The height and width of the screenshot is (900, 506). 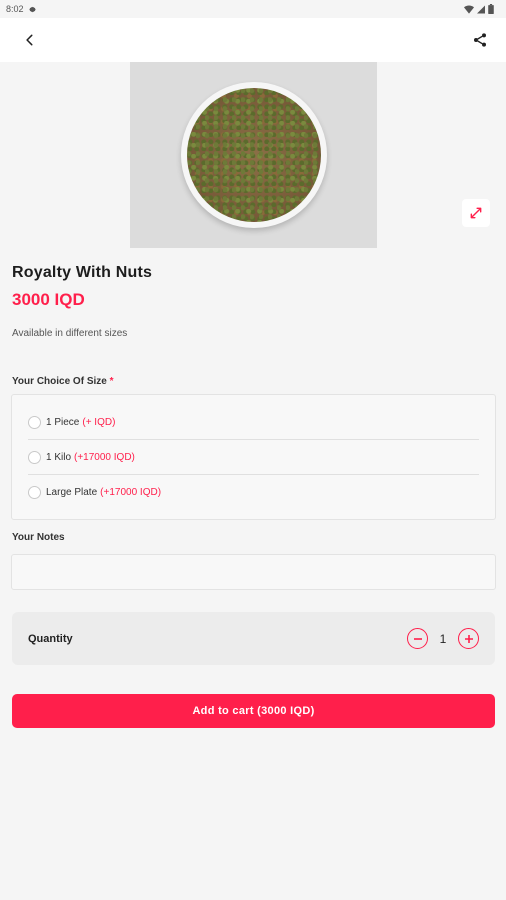 I want to click on back-arrow-icon, so click(x=29, y=40).